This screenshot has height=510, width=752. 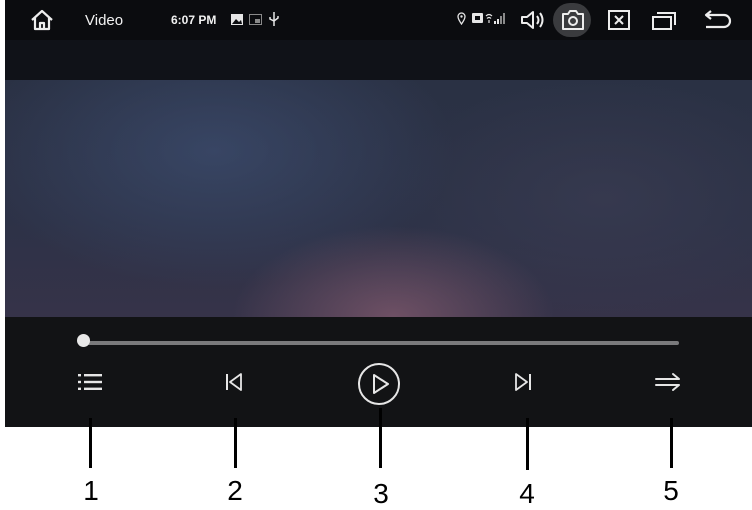 What do you see at coordinates (235, 490) in the screenshot?
I see `callout-label-2: 2` at bounding box center [235, 490].